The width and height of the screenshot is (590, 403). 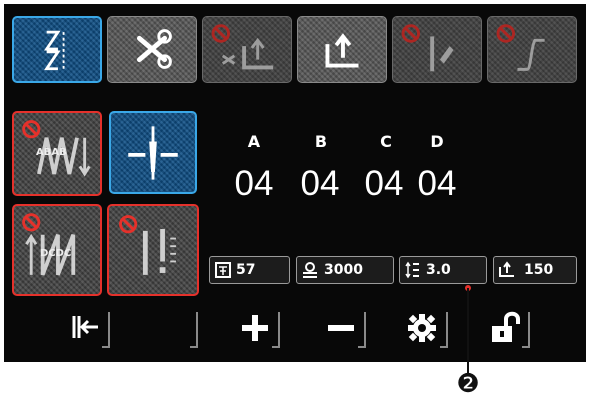 I want to click on thread-trim-button, so click(x=152, y=49).